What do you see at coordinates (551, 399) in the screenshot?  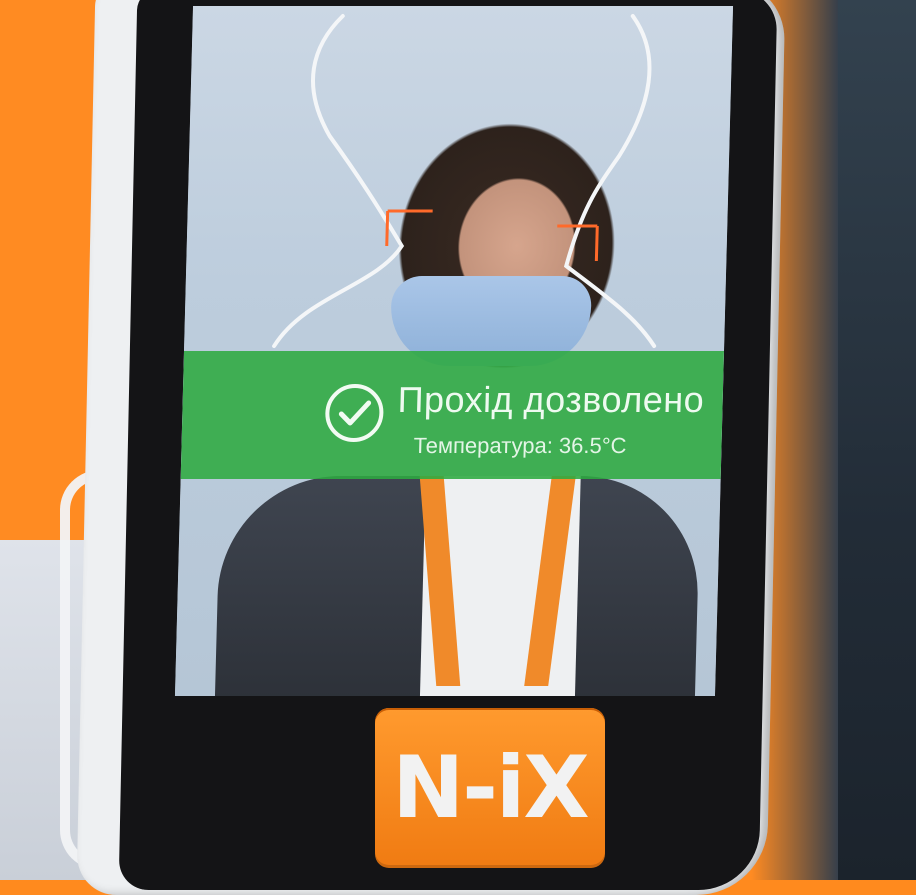 I see `access-status-title: Прохід дозволено` at bounding box center [551, 399].